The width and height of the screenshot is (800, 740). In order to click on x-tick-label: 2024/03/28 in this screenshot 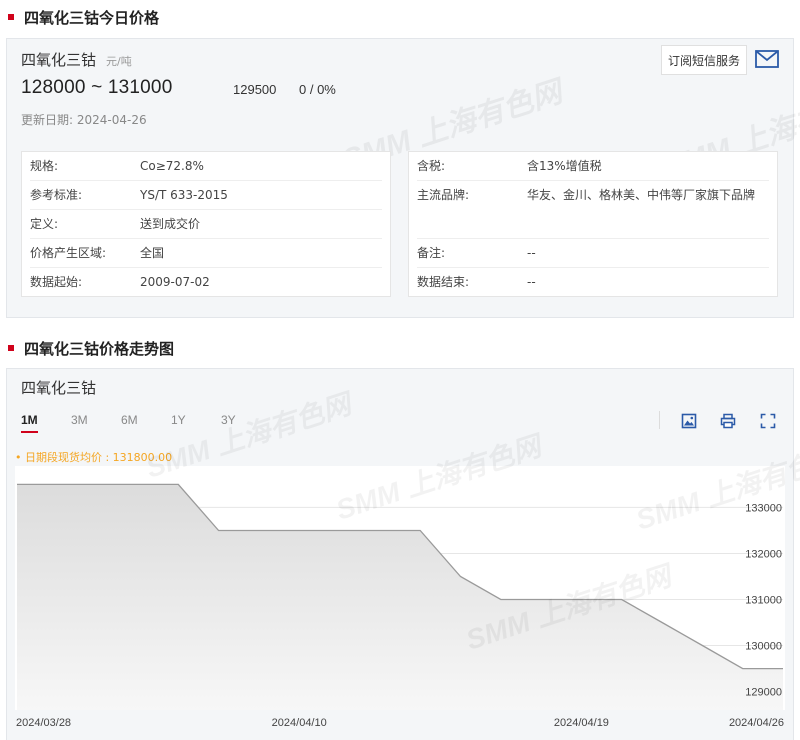, I will do `click(43, 723)`.